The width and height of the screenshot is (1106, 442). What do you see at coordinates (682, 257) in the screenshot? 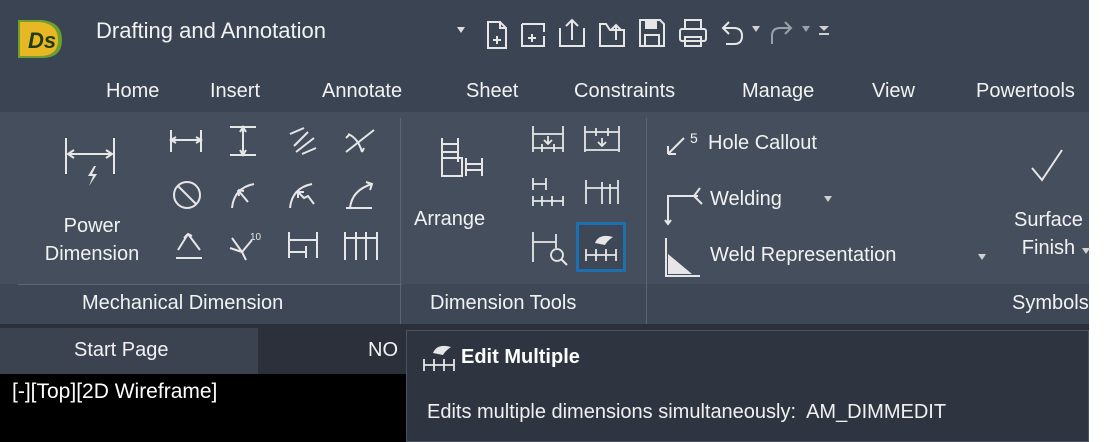
I see `weld-representation-icon` at bounding box center [682, 257].